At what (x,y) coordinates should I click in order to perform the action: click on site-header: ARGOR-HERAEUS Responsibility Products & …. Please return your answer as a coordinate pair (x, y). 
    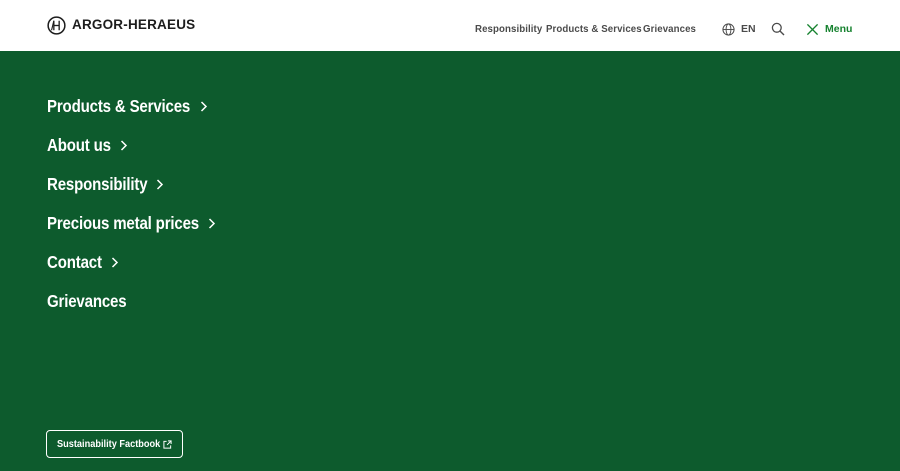
    Looking at the image, I should click on (450, 25).